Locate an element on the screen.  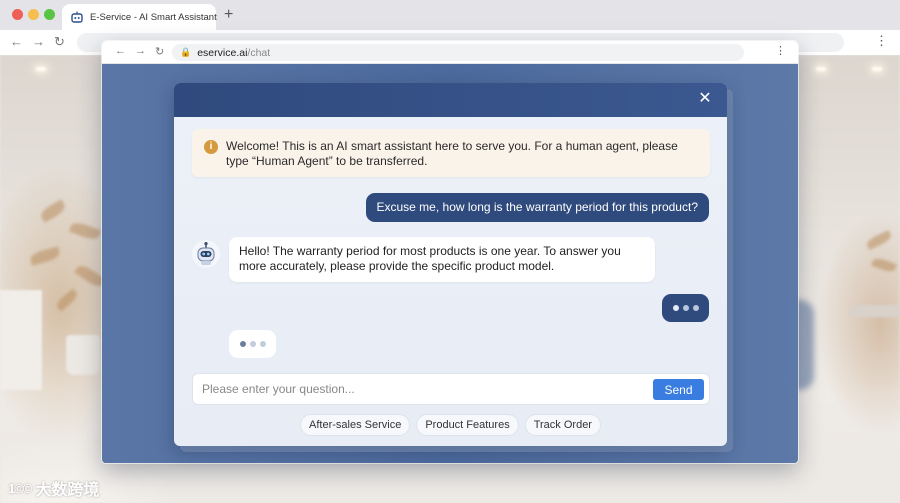
inner-reload-icon: ↻ is located at coordinates (159, 51).